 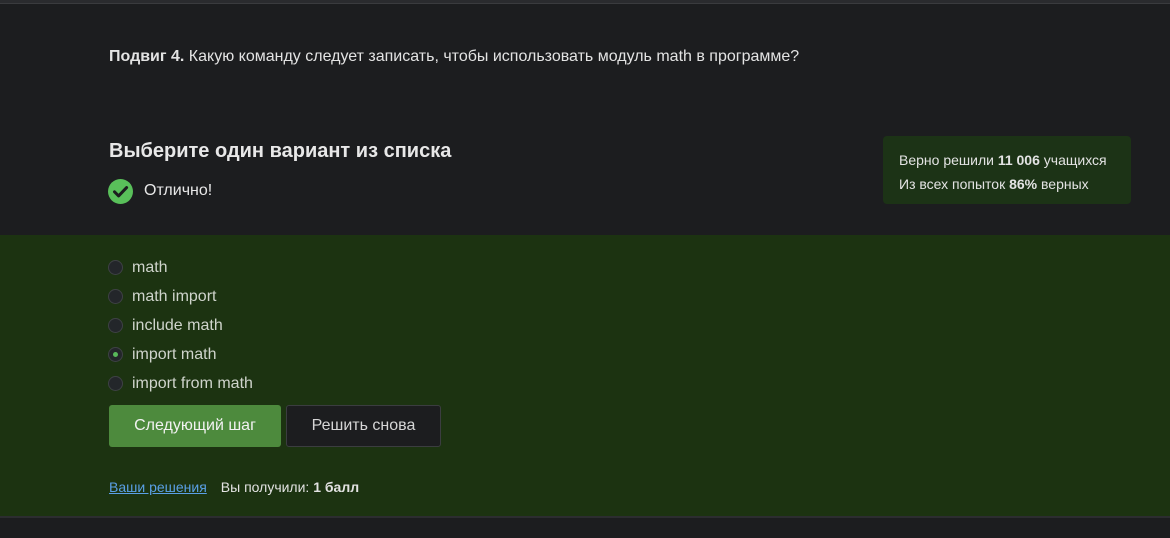 What do you see at coordinates (948, 160) in the screenshot?
I see `stats-solved-prefix: Верно решили` at bounding box center [948, 160].